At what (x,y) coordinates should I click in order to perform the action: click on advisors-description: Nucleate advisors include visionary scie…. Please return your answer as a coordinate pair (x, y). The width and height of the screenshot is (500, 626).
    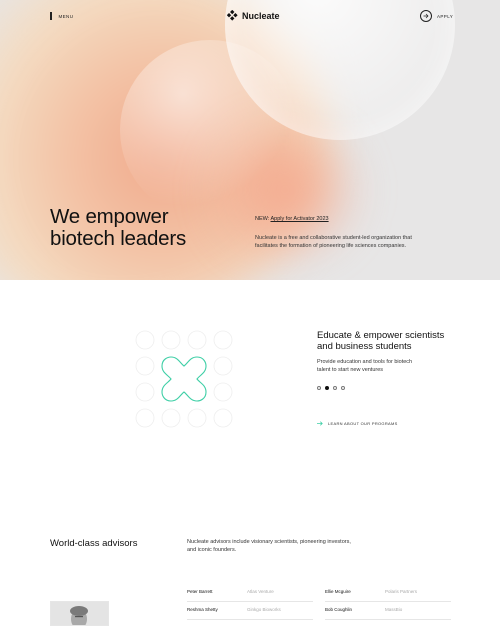
    Looking at the image, I should click on (269, 546).